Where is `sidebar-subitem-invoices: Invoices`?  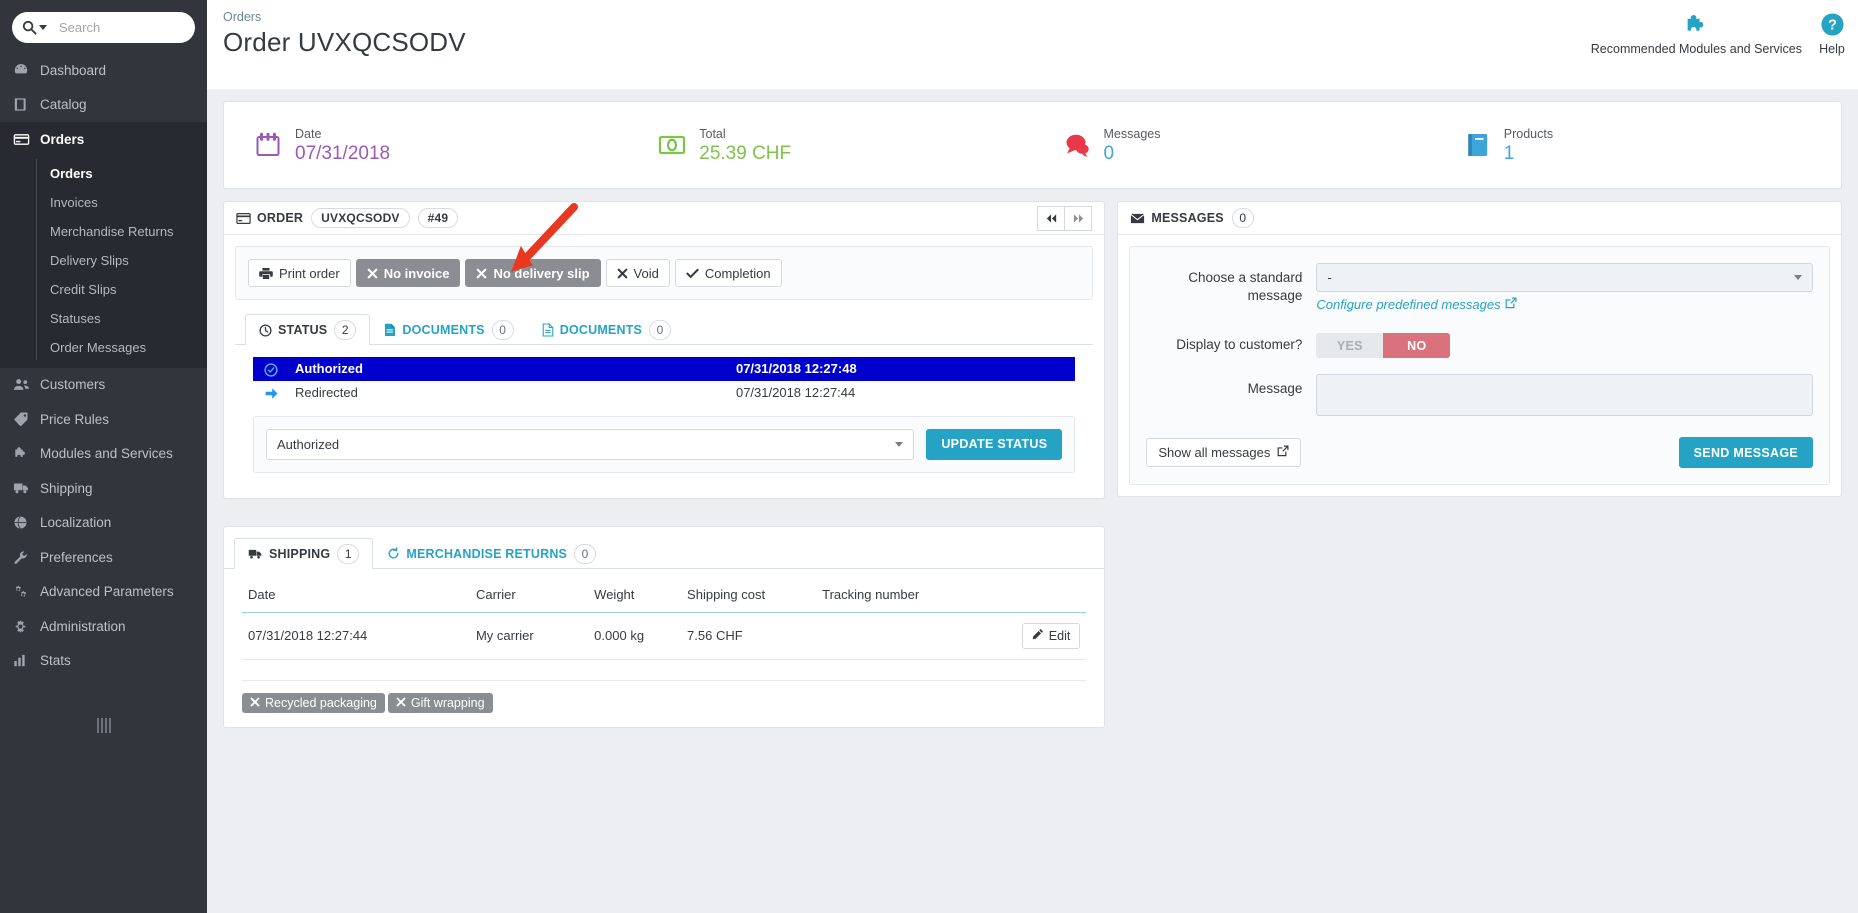
sidebar-subitem-invoices: Invoices is located at coordinates (103, 202).